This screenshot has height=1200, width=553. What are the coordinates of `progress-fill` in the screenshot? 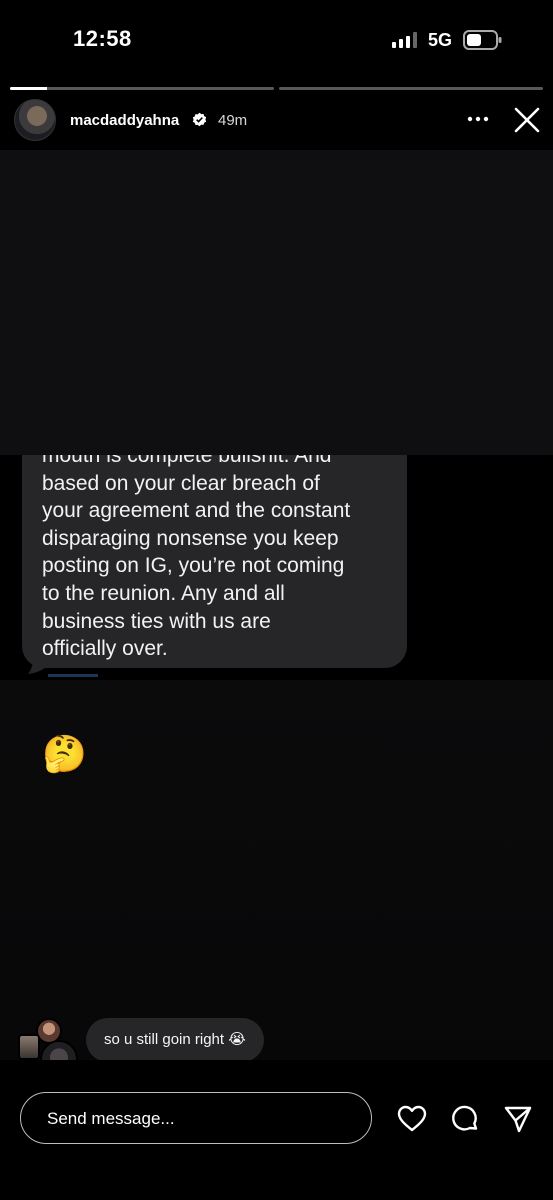 It's located at (28, 88).